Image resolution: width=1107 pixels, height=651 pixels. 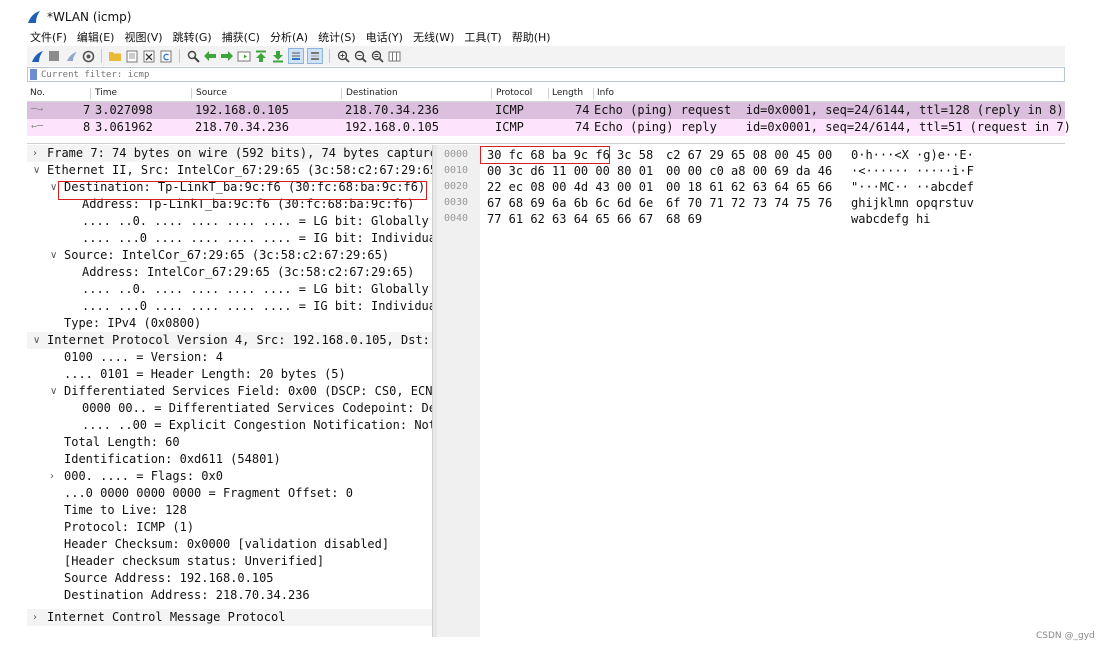 What do you see at coordinates (570, 219) in the screenshot?
I see `hex-bytes: 77 61 62 63 64 65 66 67` at bounding box center [570, 219].